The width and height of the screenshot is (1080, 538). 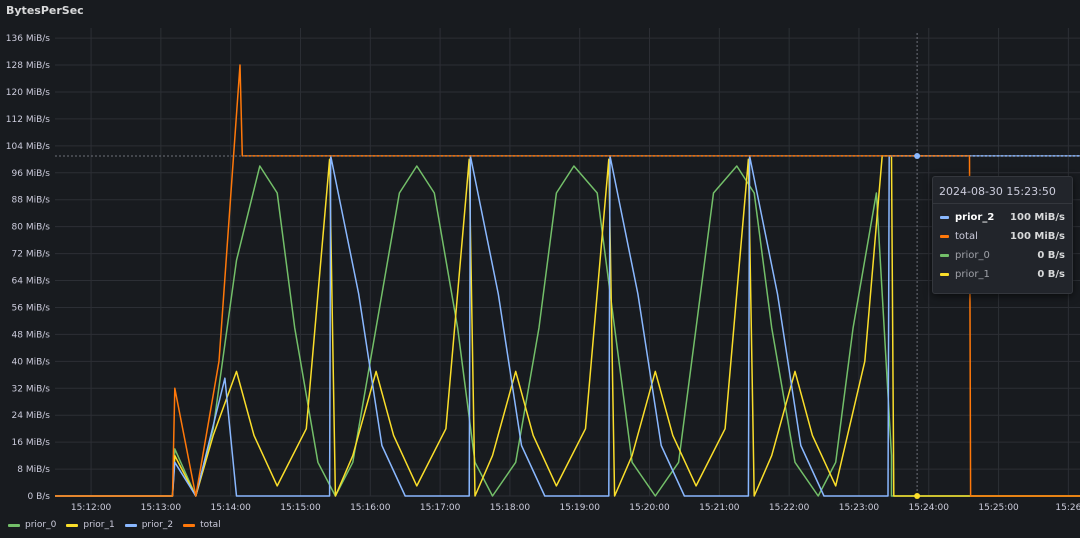 I want to click on tooltip-timestamp: 2024-08-30 15:23:50, so click(x=1002, y=190).